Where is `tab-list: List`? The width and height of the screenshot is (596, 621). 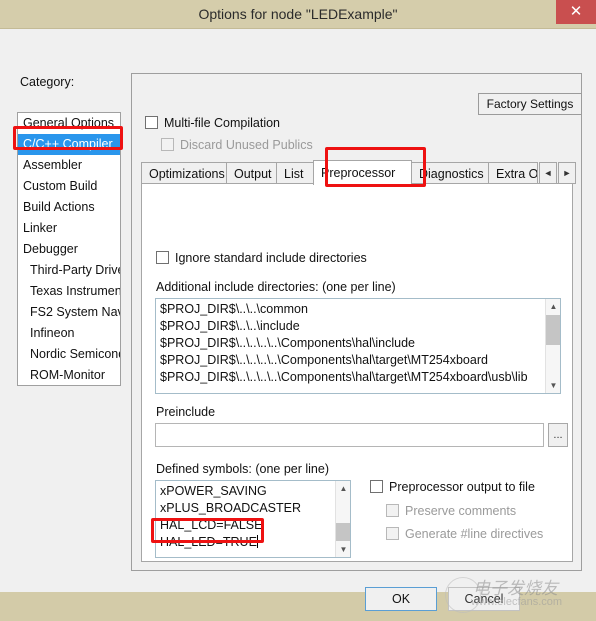 tab-list: List is located at coordinates (295, 173).